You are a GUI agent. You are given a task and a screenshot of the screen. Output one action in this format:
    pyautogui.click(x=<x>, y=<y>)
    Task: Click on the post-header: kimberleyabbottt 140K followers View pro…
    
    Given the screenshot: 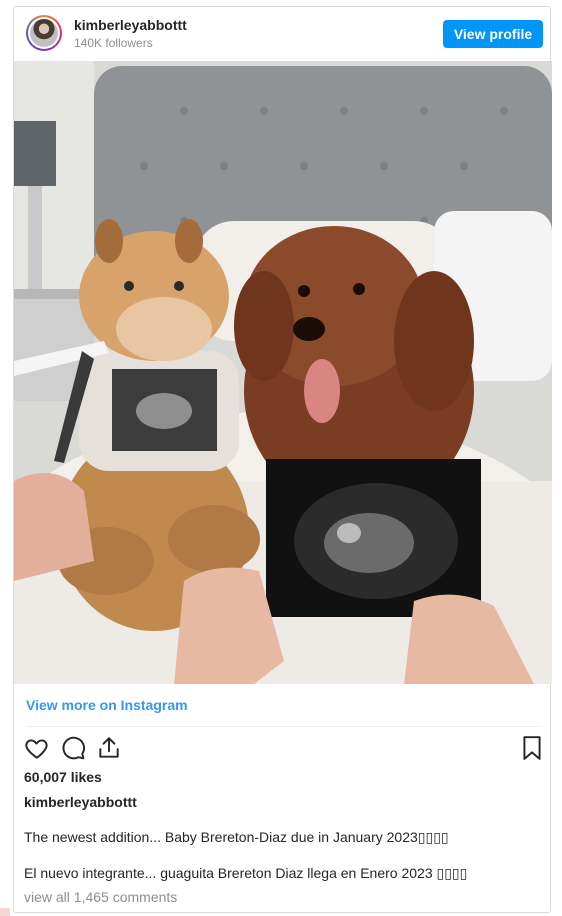 What is the action you would take?
    pyautogui.click(x=283, y=34)
    